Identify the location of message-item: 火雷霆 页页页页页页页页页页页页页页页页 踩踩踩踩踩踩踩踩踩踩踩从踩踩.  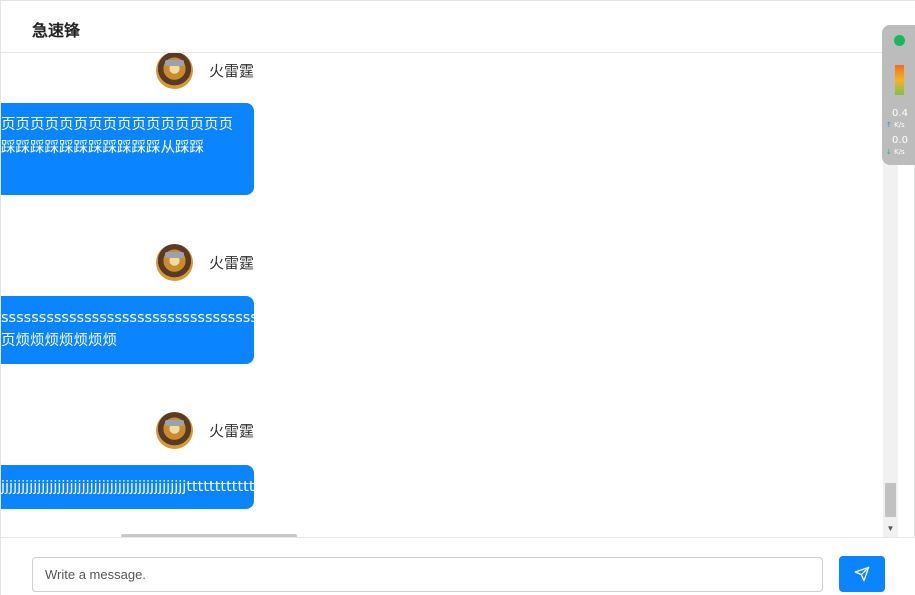
(127, 124).